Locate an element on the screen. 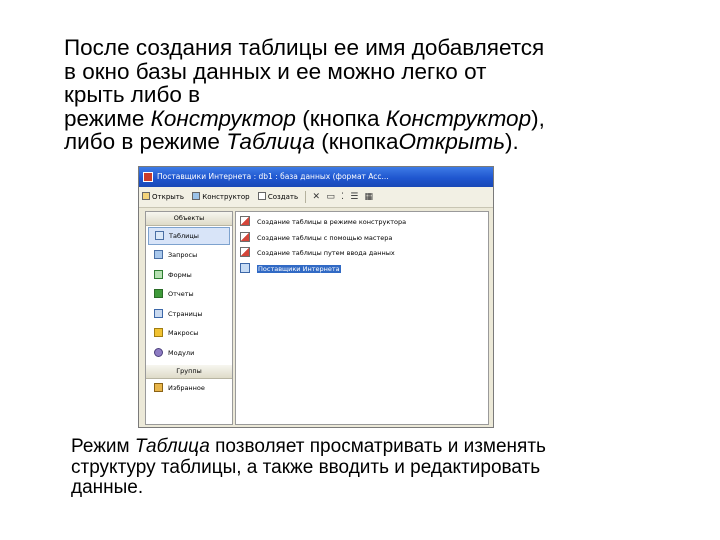  design-icon is located at coordinates (196, 196).